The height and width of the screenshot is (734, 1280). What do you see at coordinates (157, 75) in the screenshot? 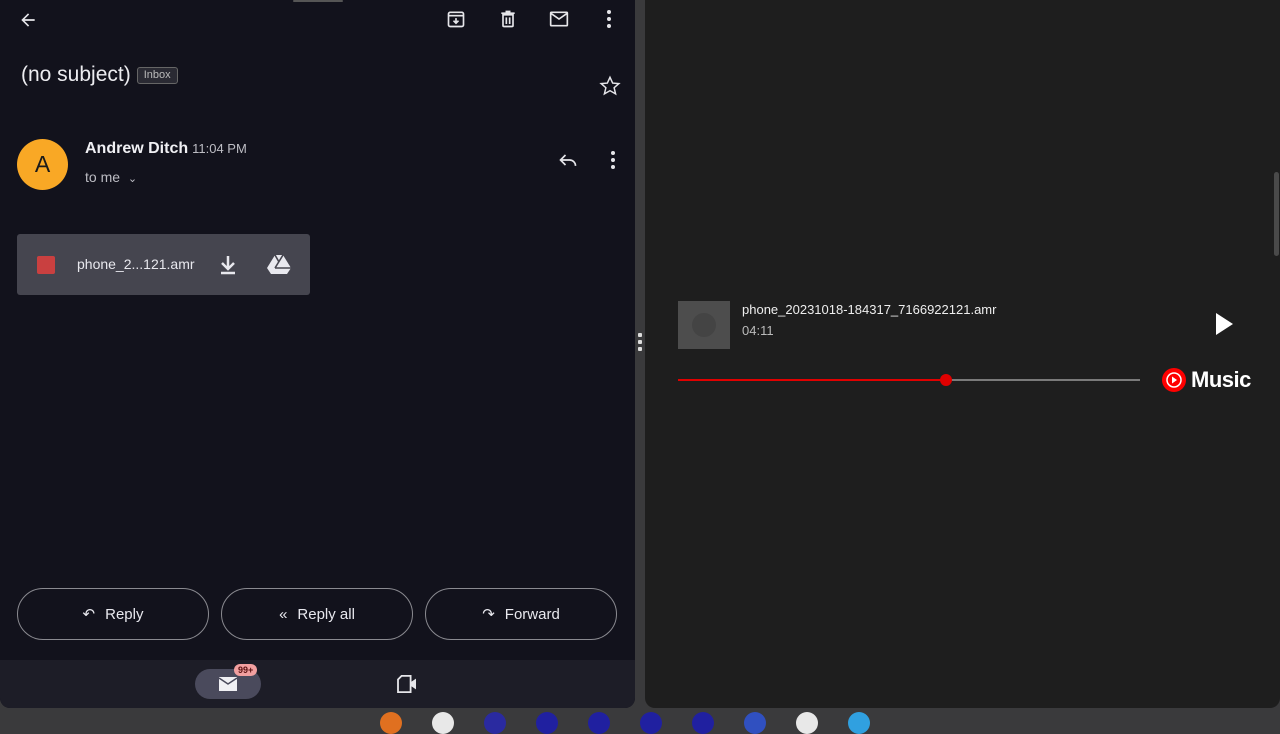
I see `inbox-label-badge: Inbox` at bounding box center [157, 75].